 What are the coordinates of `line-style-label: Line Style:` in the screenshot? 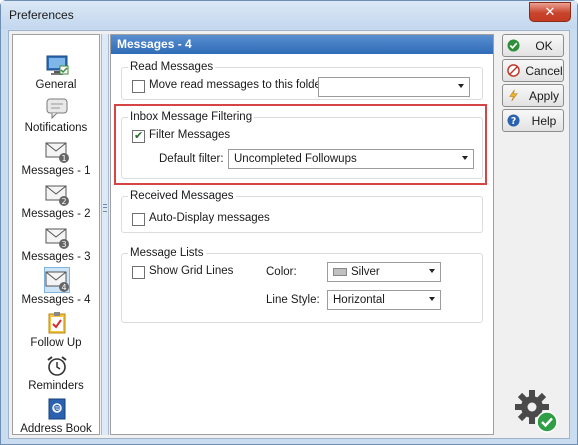 It's located at (293, 300).